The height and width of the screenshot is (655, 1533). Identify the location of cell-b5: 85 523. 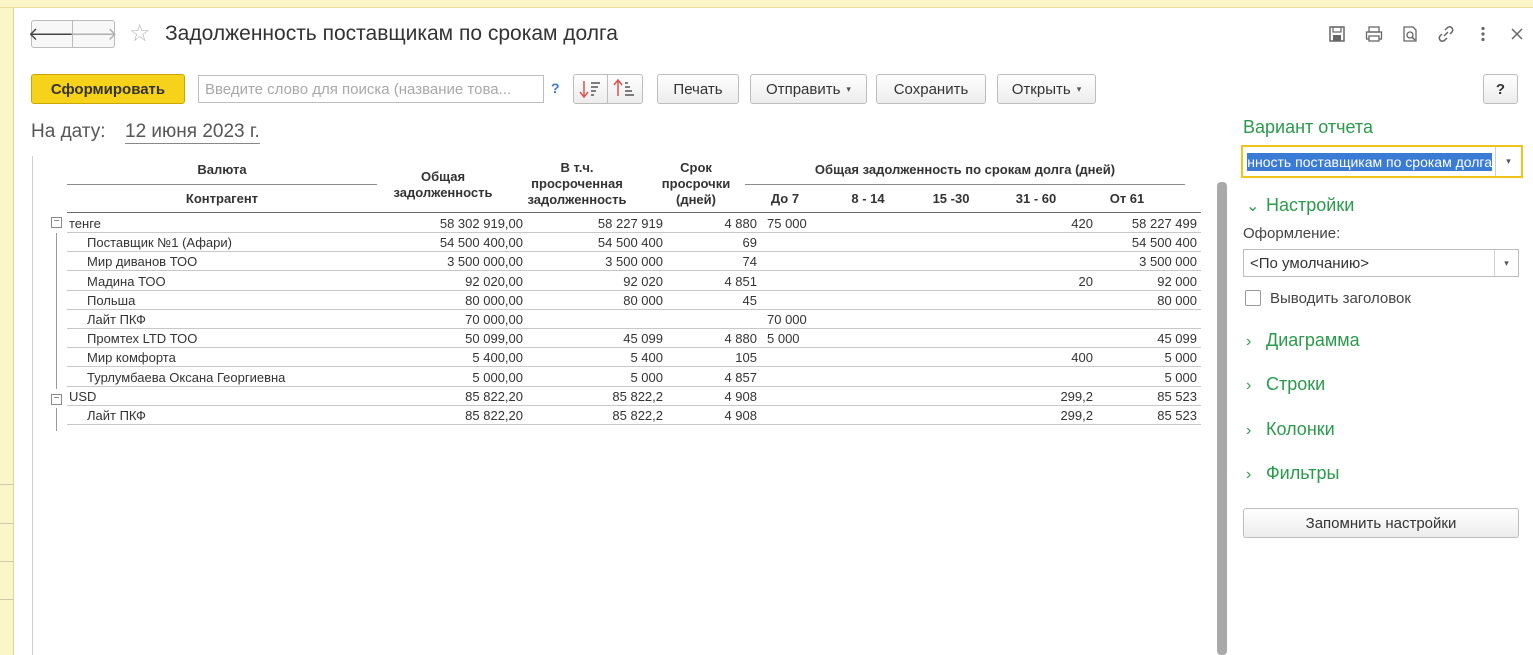
(1177, 415).